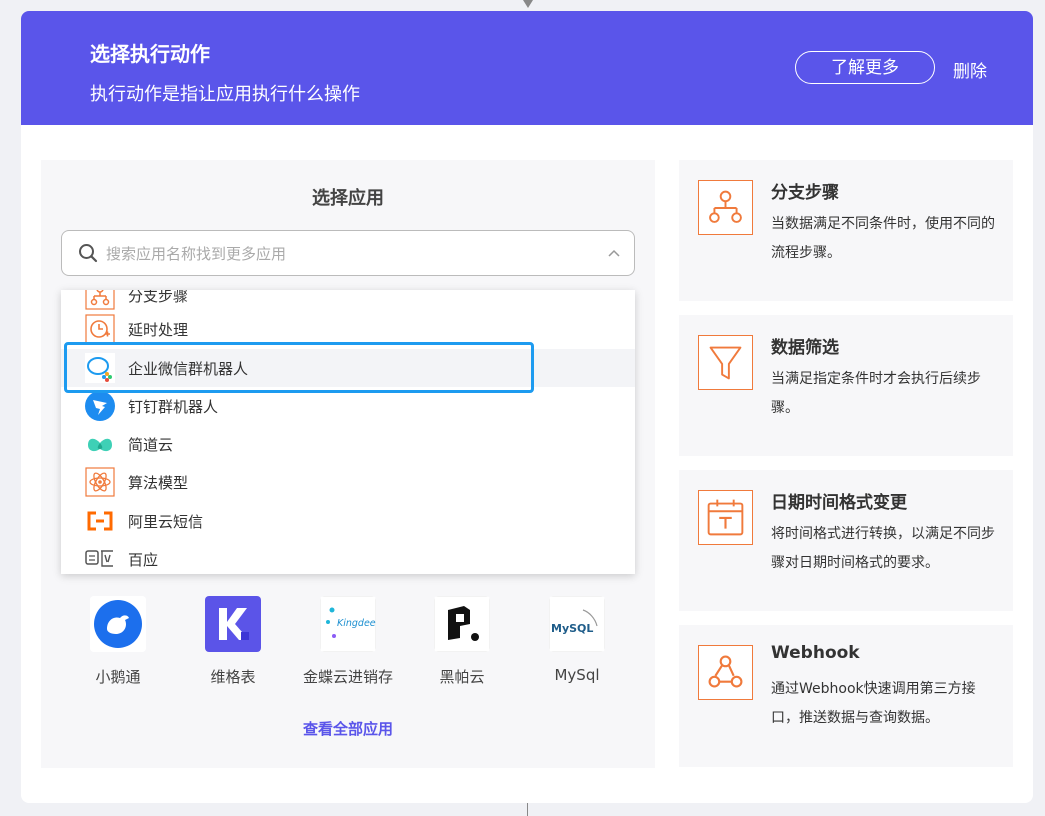 The height and width of the screenshot is (816, 1045). Describe the element at coordinates (233, 624) in the screenshot. I see `vika-icon` at that location.